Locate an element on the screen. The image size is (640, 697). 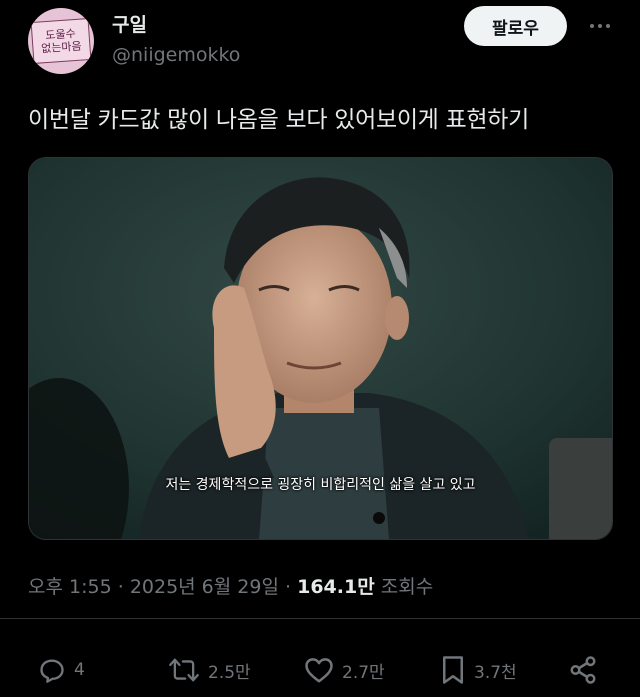
divider is located at coordinates (320, 618).